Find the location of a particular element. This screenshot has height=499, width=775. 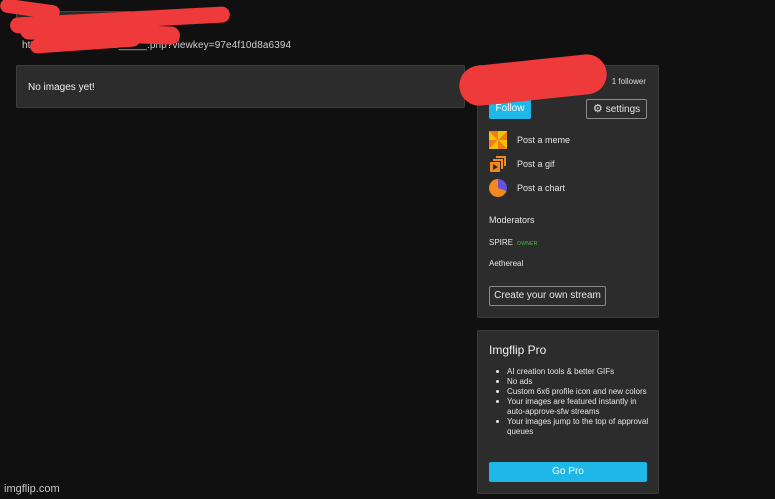

pro-feature: Custom 6x6 profile icon and new colors is located at coordinates (575, 392).